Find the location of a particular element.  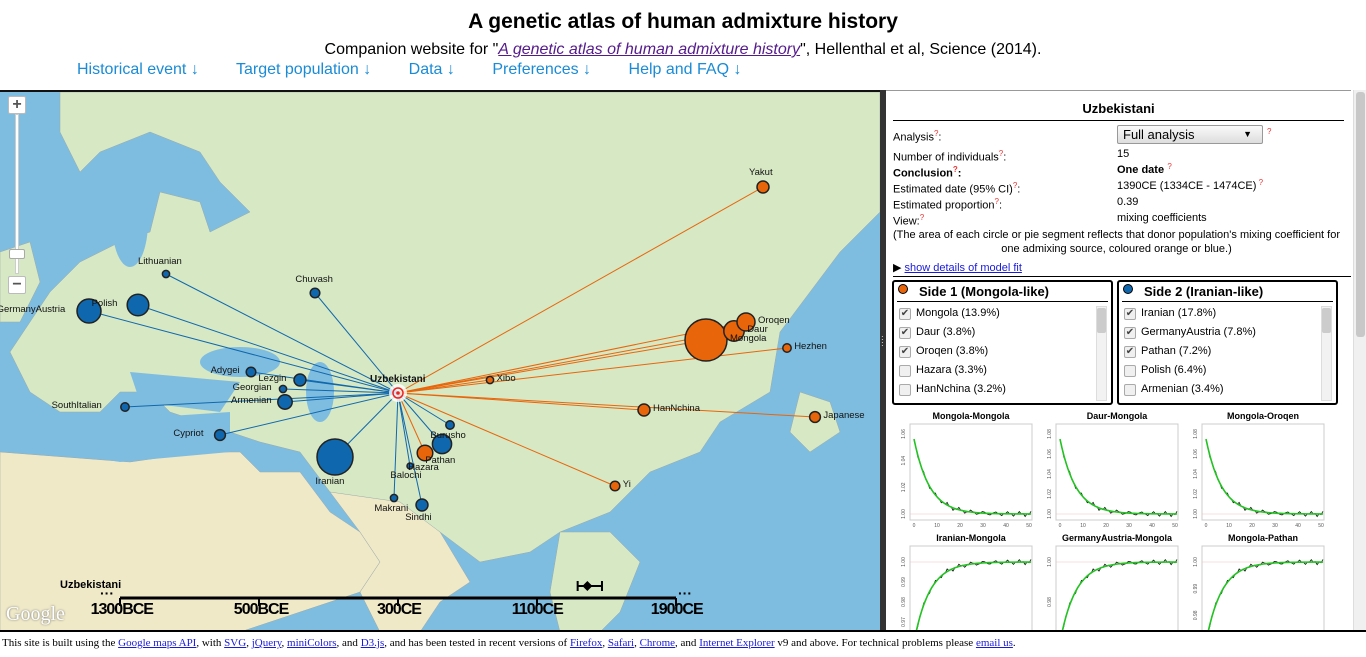

minicolors-link: miniColors is located at coordinates (312, 643).